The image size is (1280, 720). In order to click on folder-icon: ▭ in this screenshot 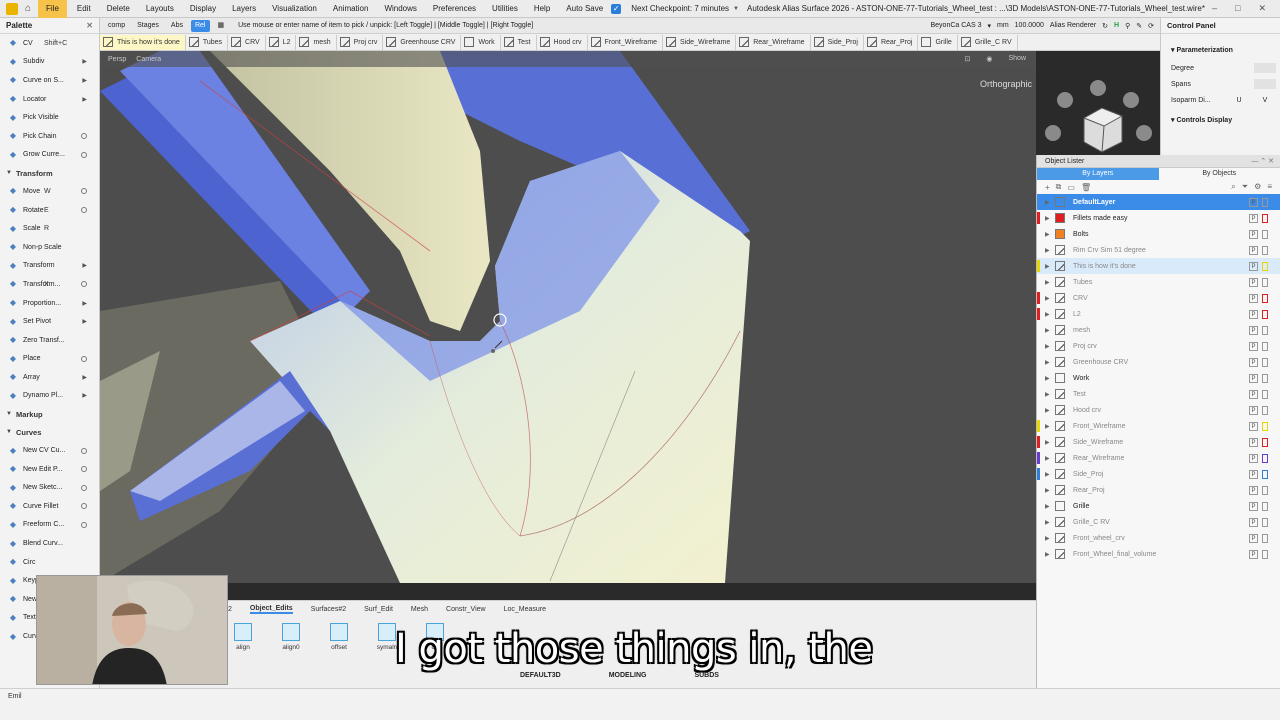, I will do `click(1071, 187)`.